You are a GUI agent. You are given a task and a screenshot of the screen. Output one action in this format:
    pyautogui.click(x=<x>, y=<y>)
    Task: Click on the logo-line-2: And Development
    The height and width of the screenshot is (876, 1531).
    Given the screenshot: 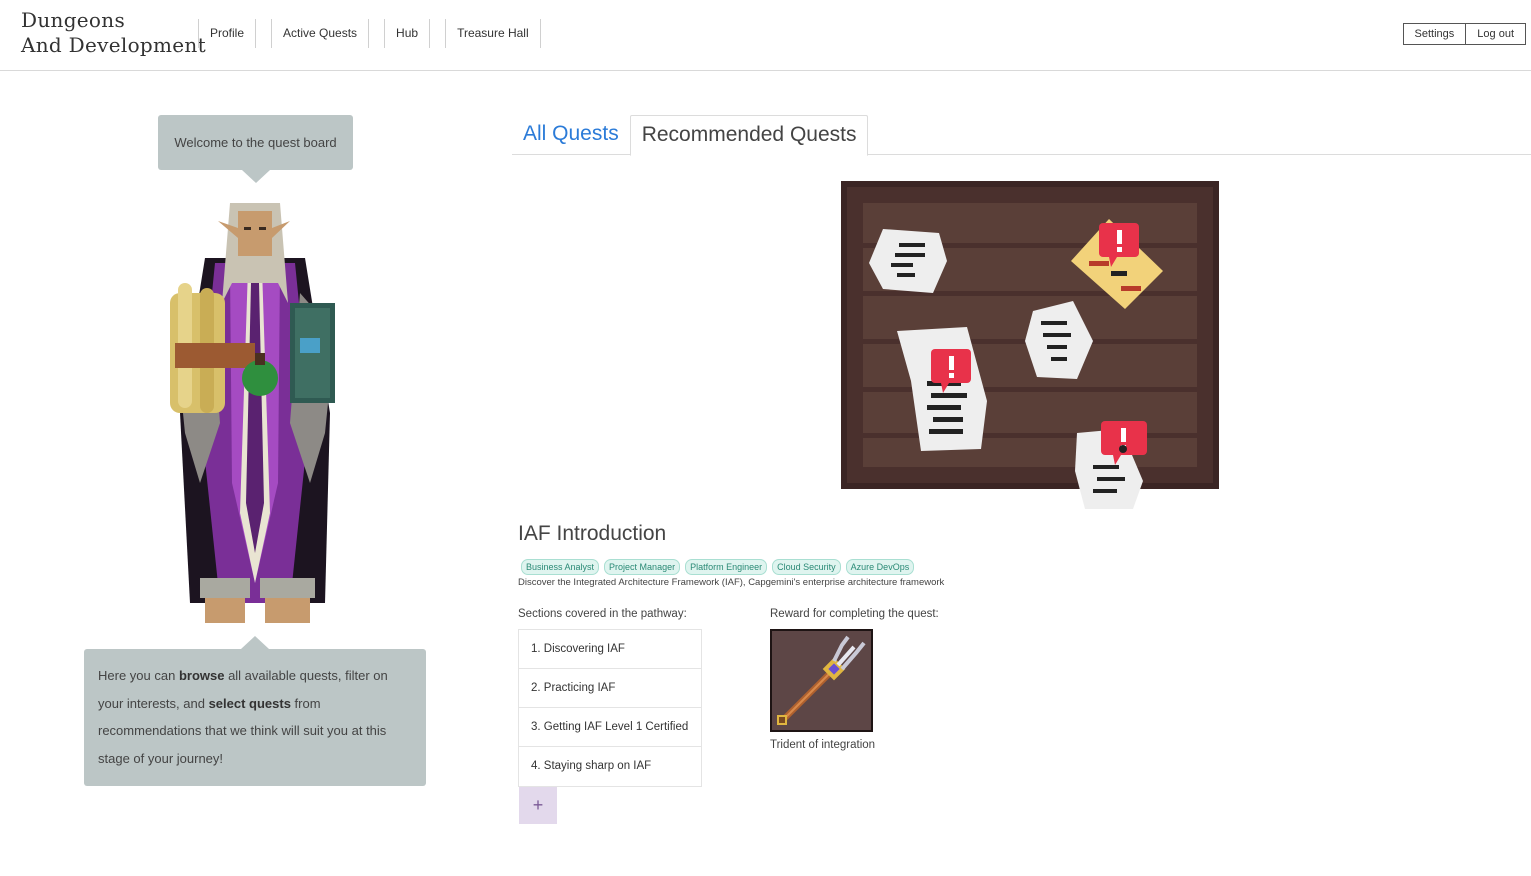 What is the action you would take?
    pyautogui.click(x=113, y=45)
    